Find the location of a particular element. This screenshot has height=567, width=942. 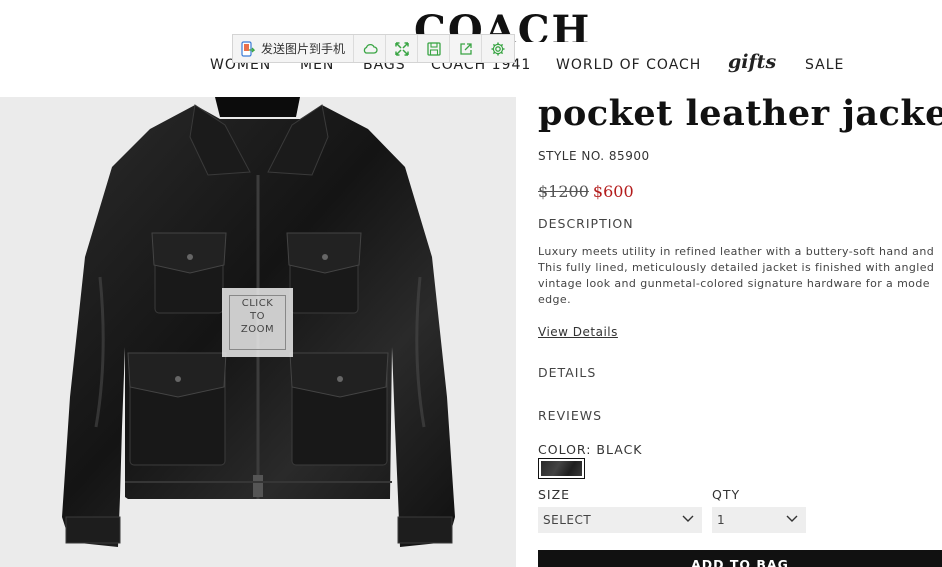

settings-button is located at coordinates (498, 48).